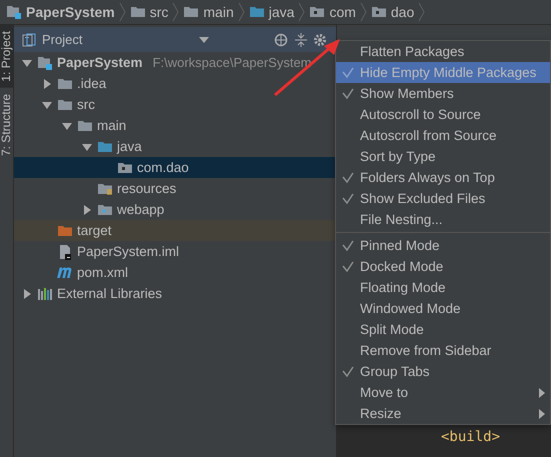 The width and height of the screenshot is (551, 457). What do you see at coordinates (29, 39) in the screenshot?
I see `project-view-icon` at bounding box center [29, 39].